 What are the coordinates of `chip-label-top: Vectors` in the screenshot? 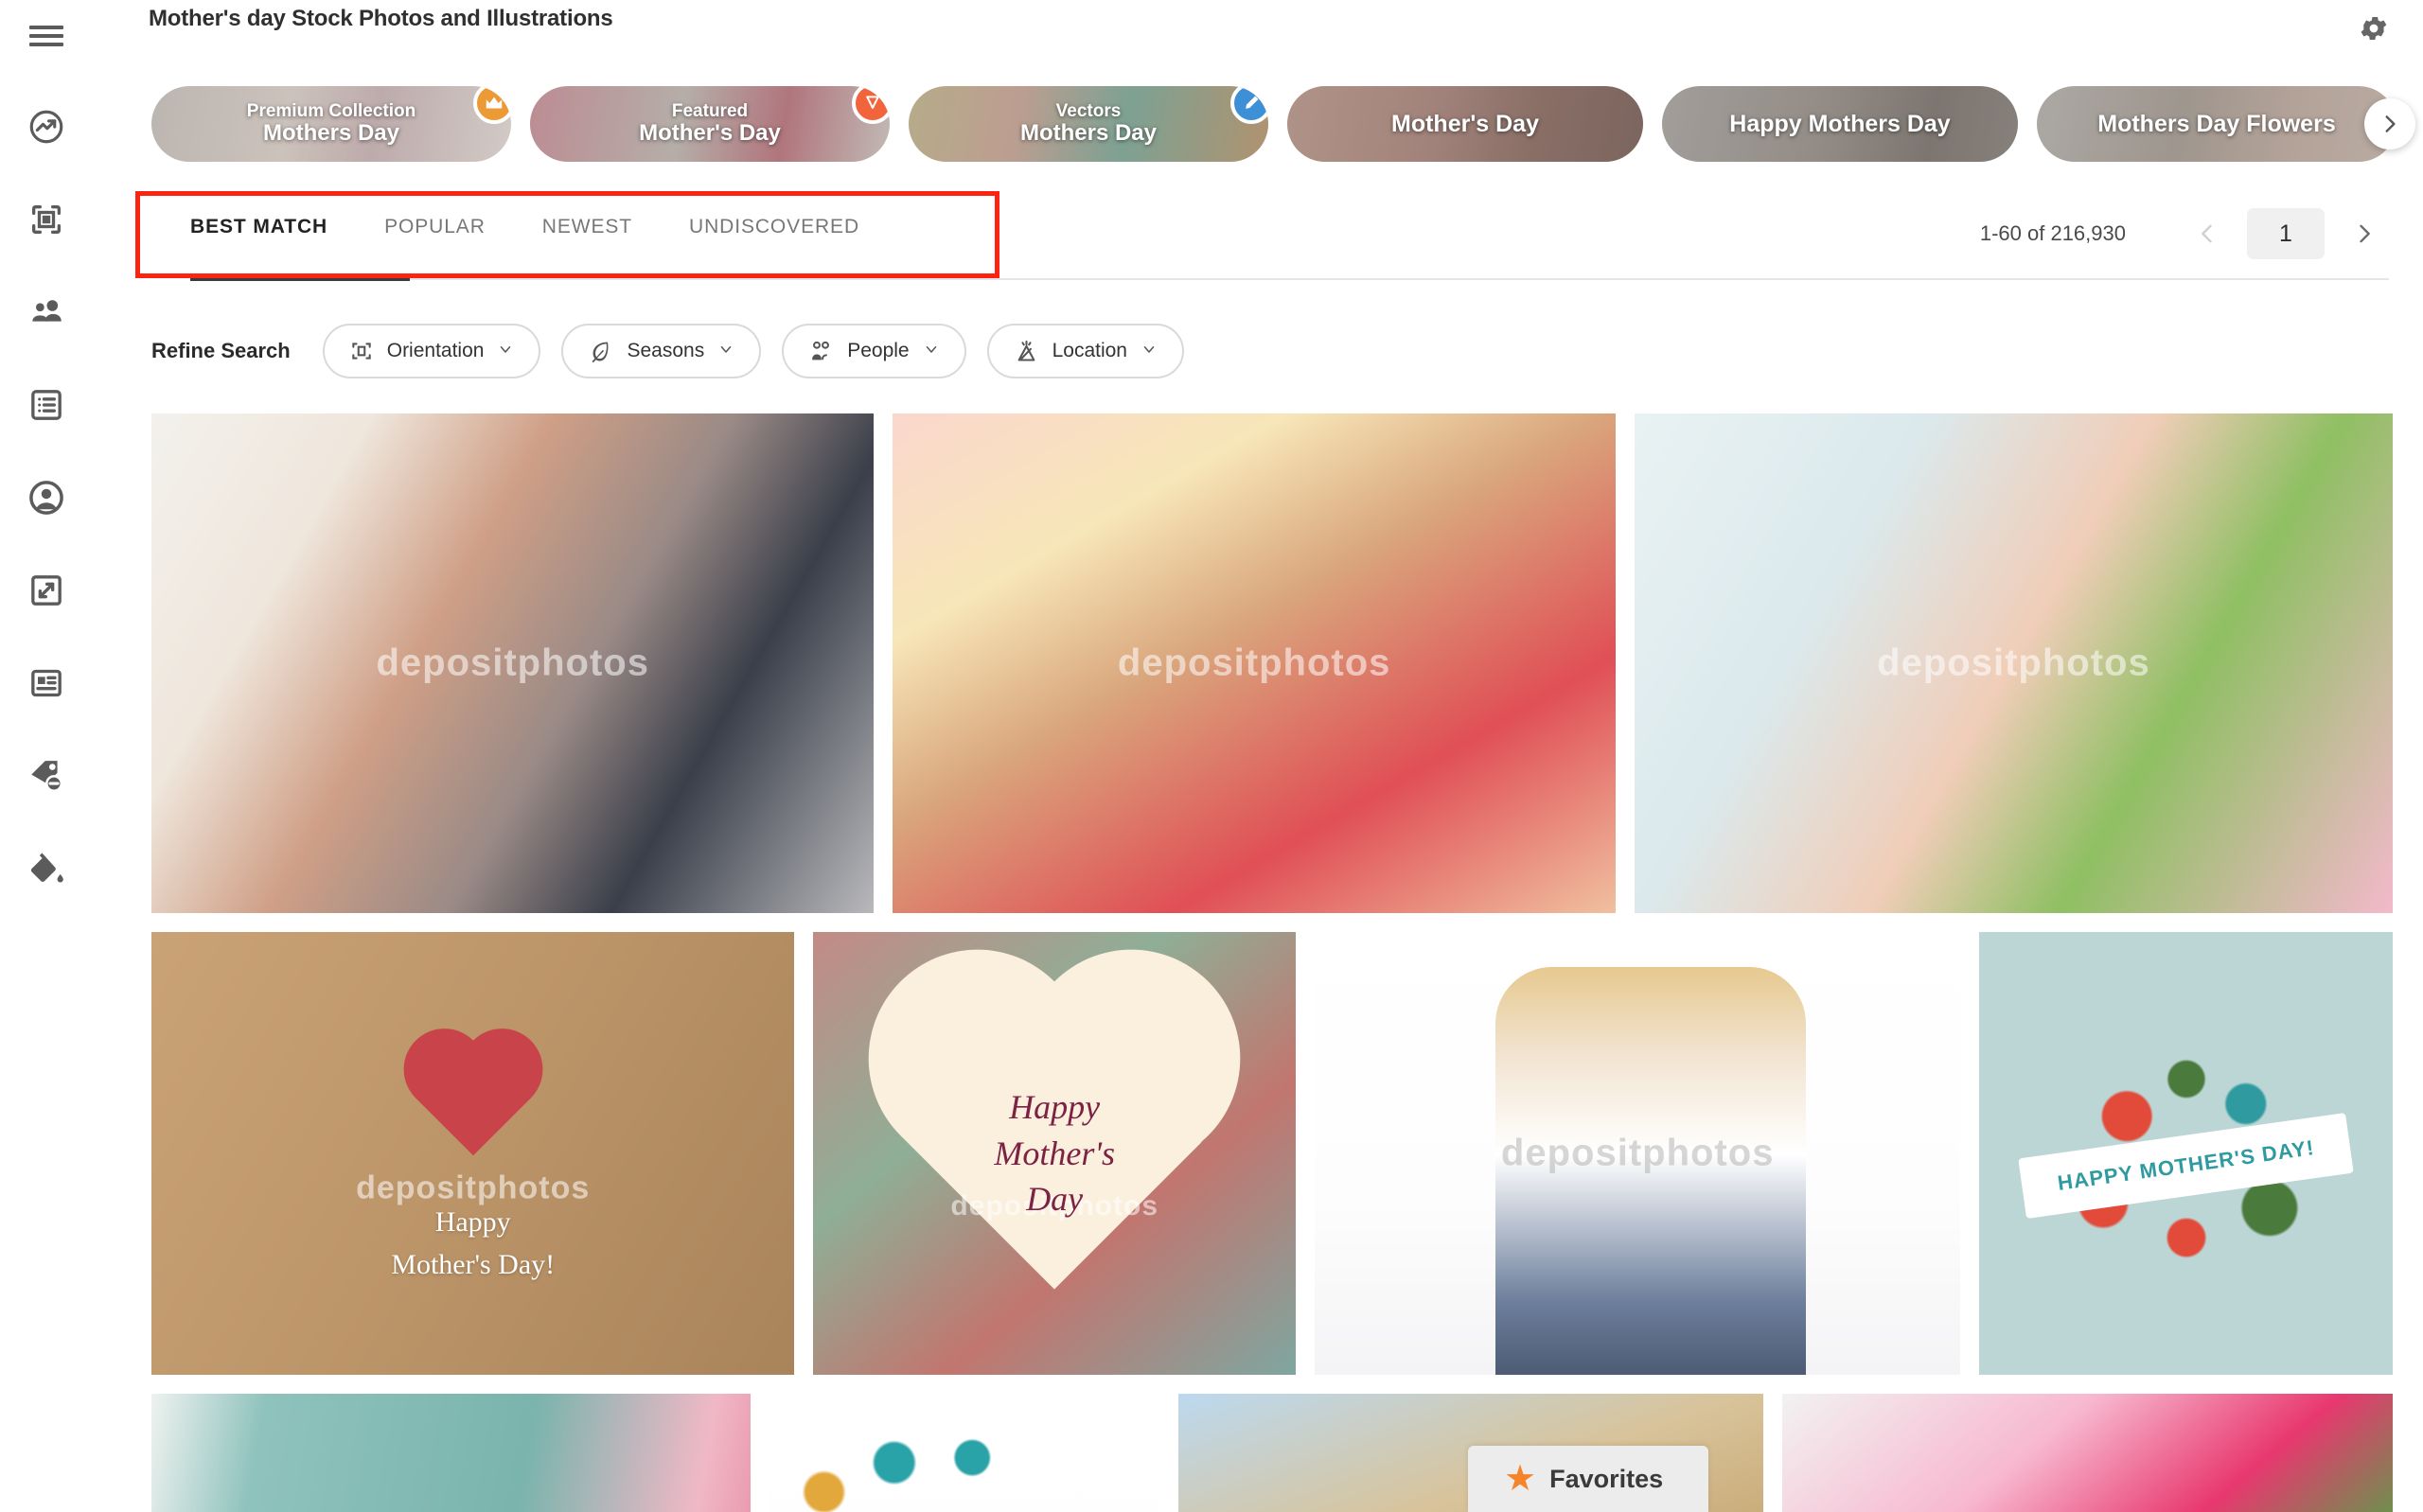 It's located at (1088, 111).